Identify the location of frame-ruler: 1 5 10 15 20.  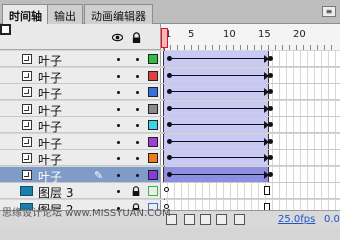
(250, 37).